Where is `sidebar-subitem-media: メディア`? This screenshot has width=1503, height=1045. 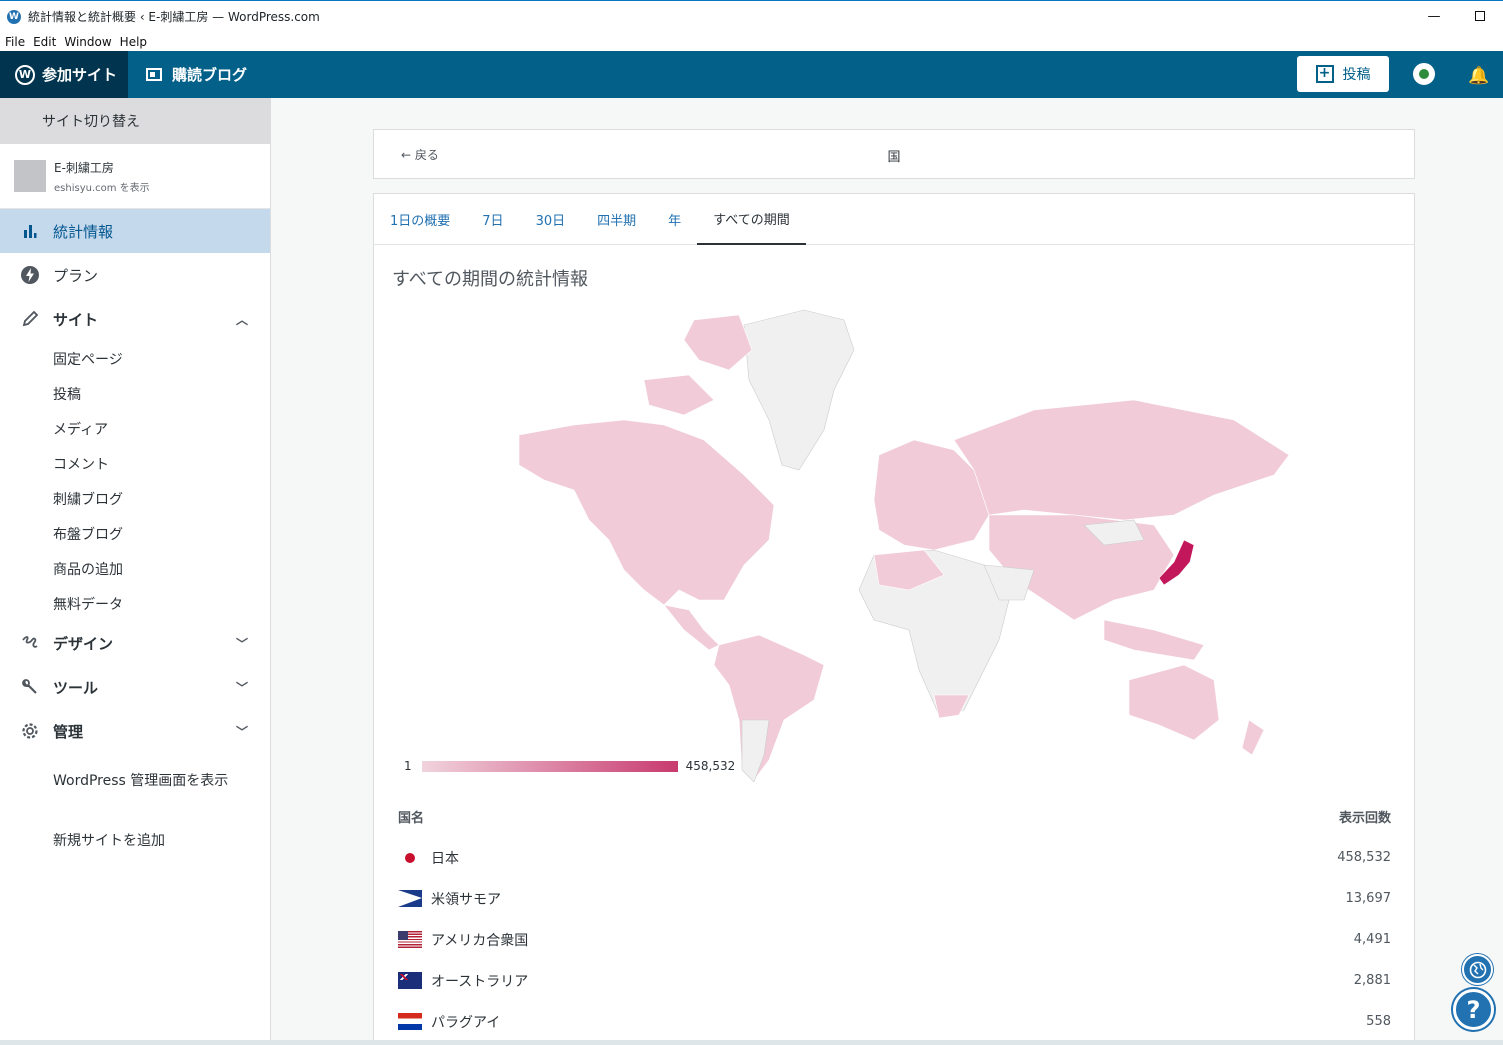
sidebar-subitem-media: メディア is located at coordinates (135, 428).